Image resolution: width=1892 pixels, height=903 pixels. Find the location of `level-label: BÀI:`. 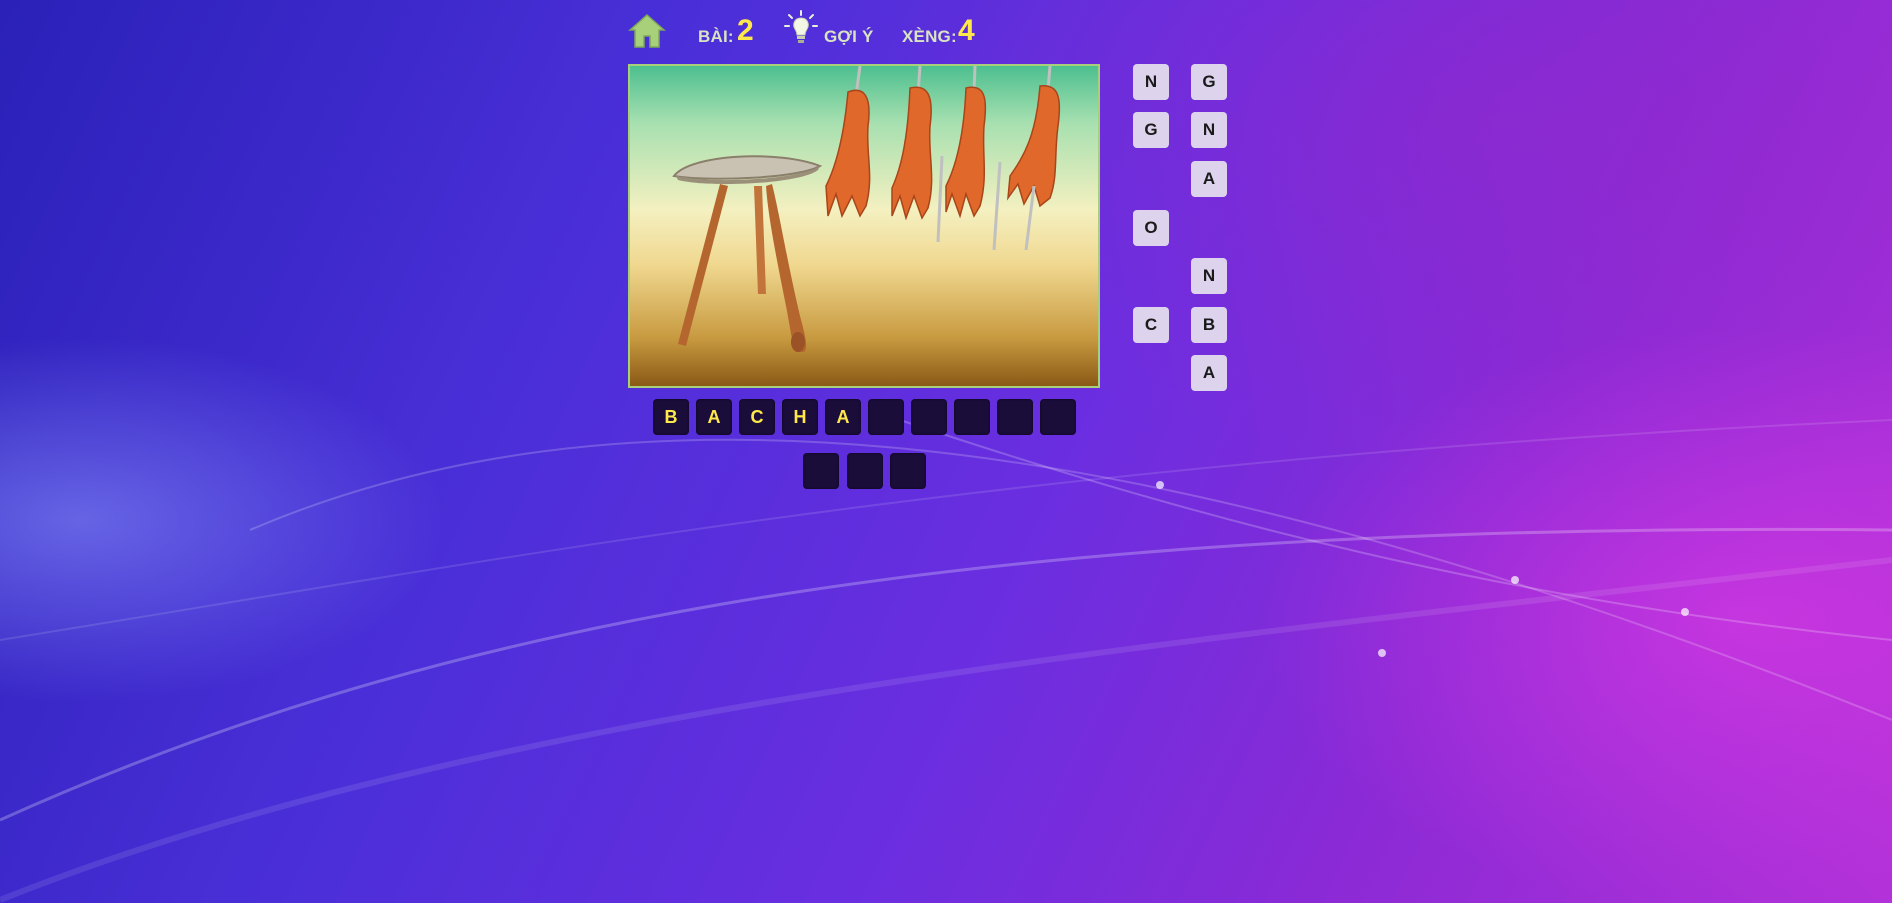

level-label: BÀI: is located at coordinates (716, 36).